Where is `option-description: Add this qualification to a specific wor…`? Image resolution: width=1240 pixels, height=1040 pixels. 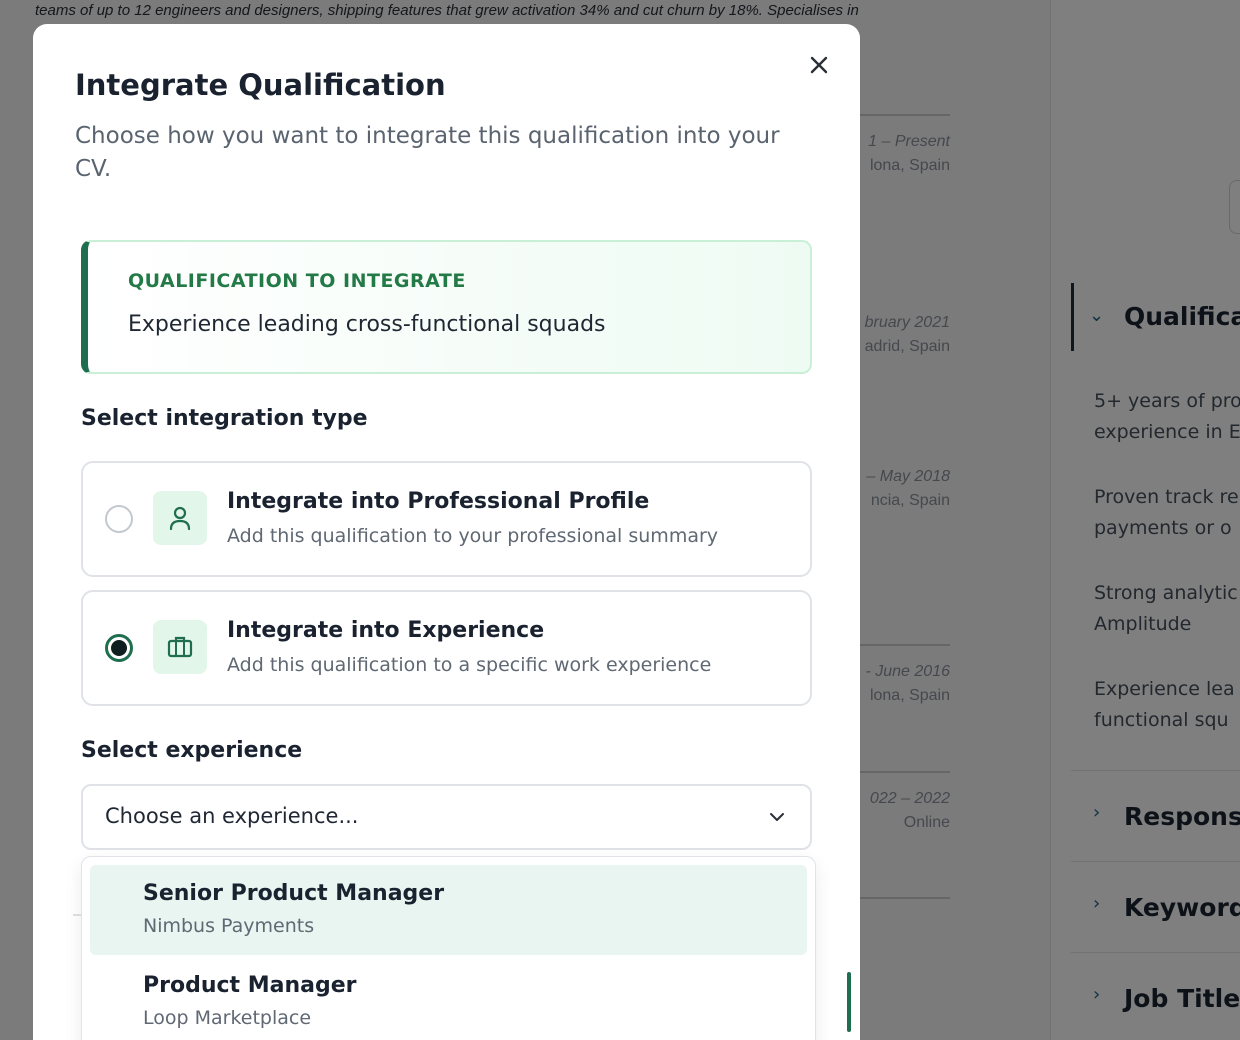 option-description: Add this qualification to a specific wor… is located at coordinates (469, 665).